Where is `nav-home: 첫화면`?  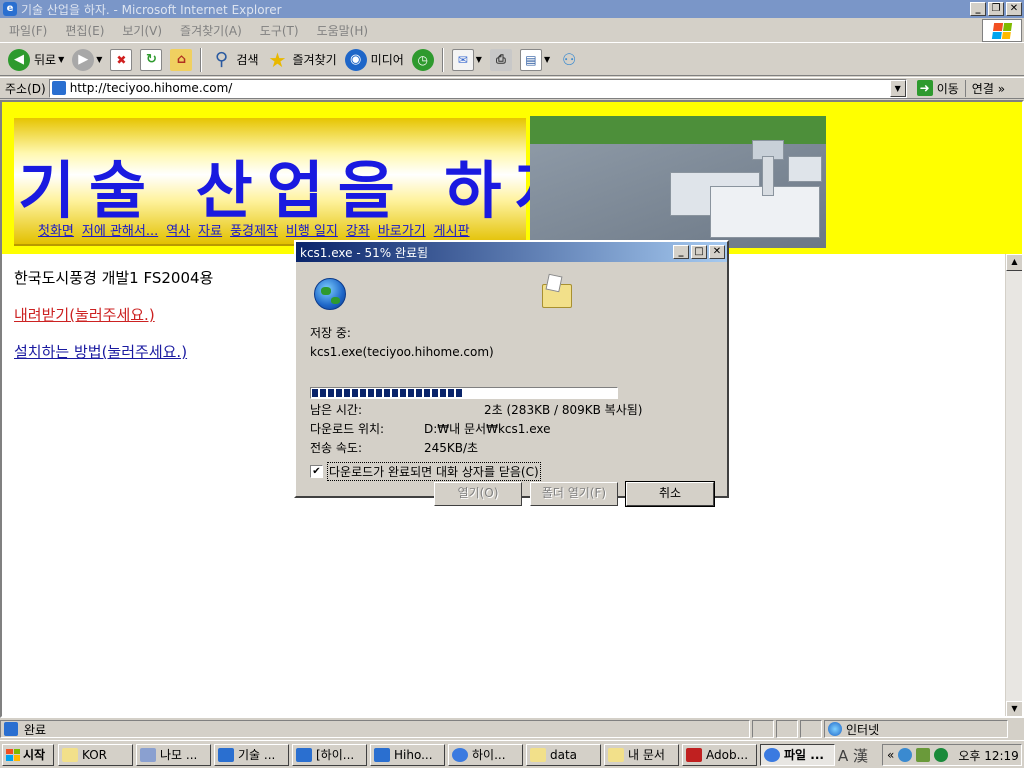
nav-home: 첫화면 is located at coordinates (56, 229).